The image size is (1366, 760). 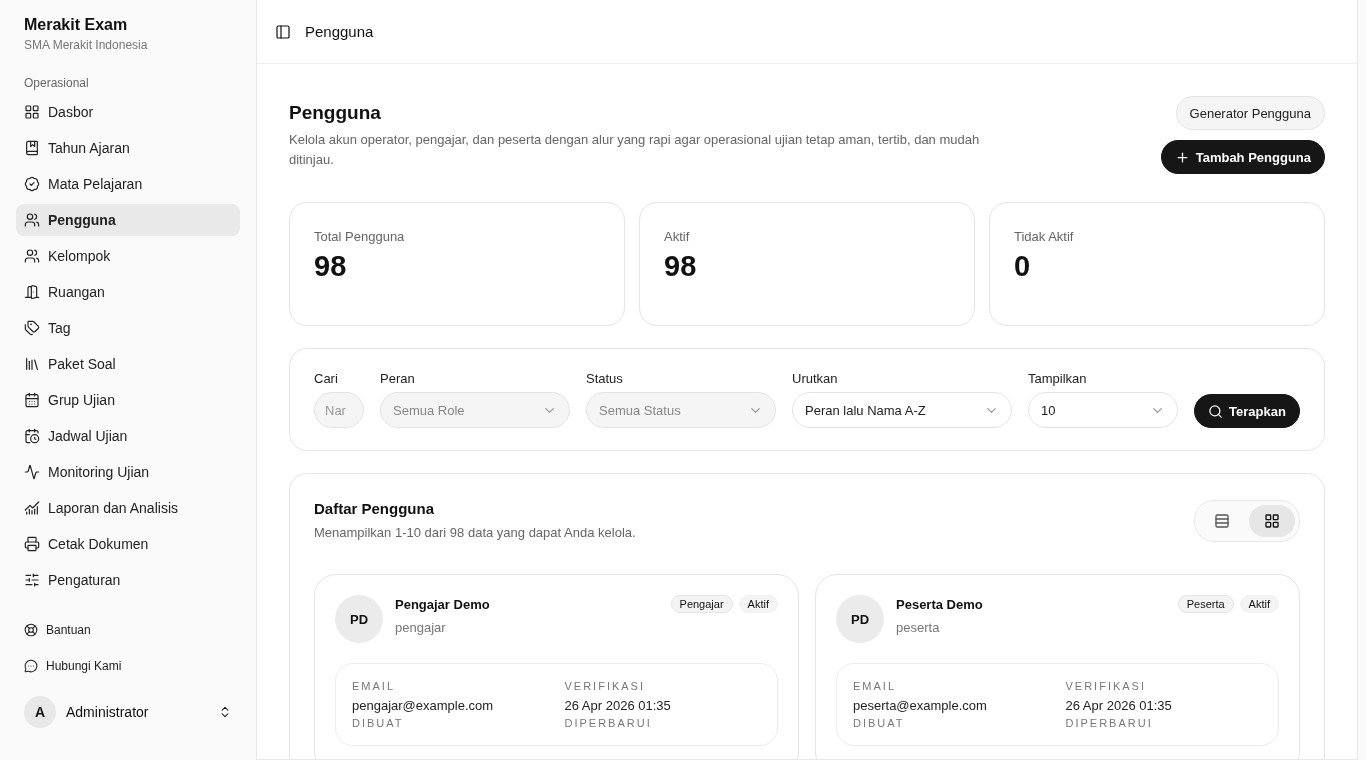 What do you see at coordinates (128, 508) in the screenshot?
I see `sidebar-item: Laporan dan Analisis` at bounding box center [128, 508].